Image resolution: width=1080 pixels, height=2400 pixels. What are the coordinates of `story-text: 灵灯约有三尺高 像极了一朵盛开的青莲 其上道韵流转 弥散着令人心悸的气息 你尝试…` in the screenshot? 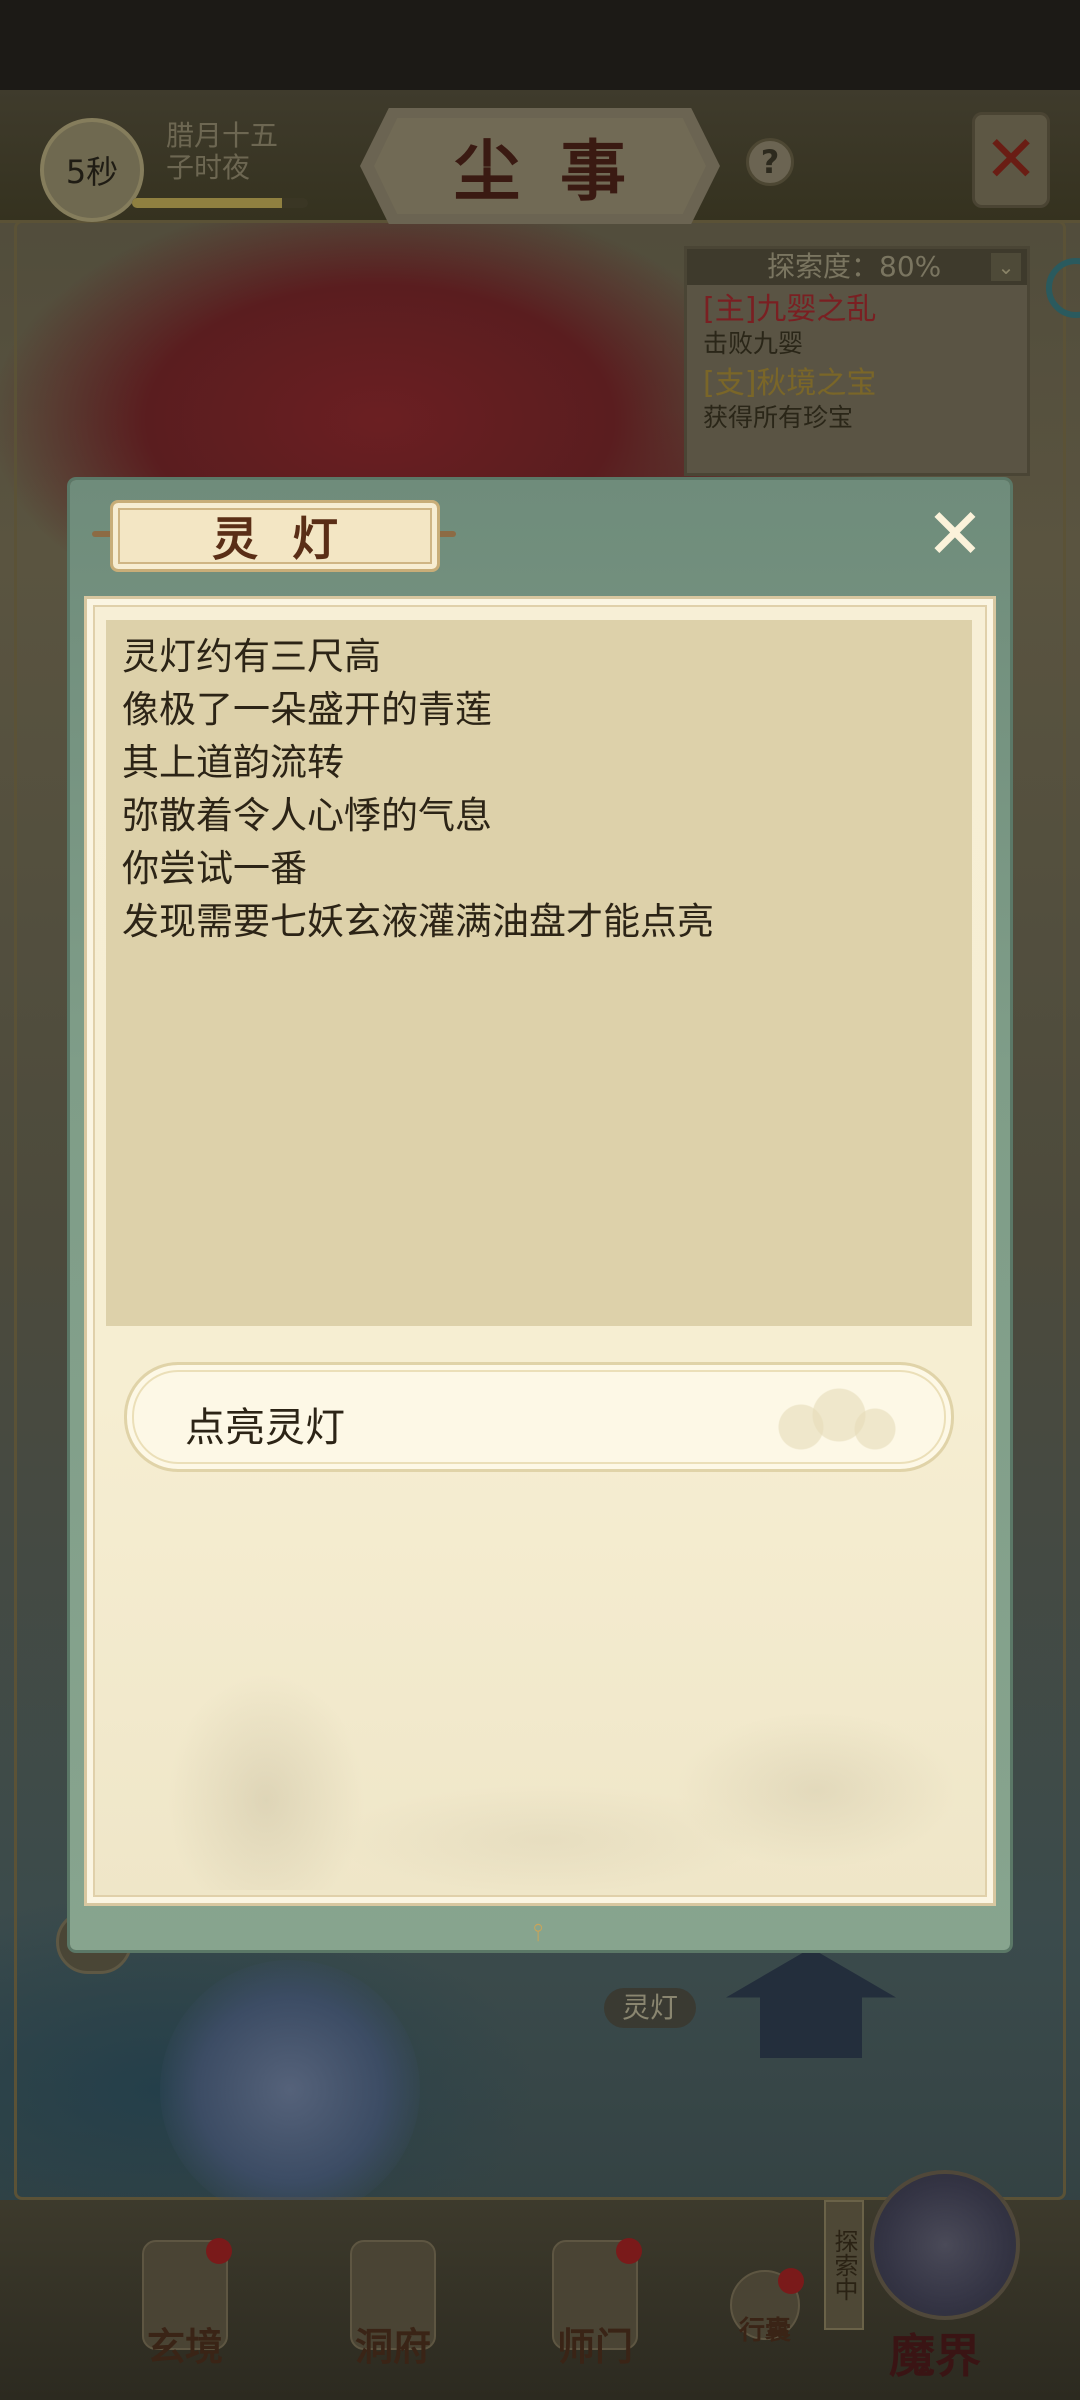 It's located at (542, 789).